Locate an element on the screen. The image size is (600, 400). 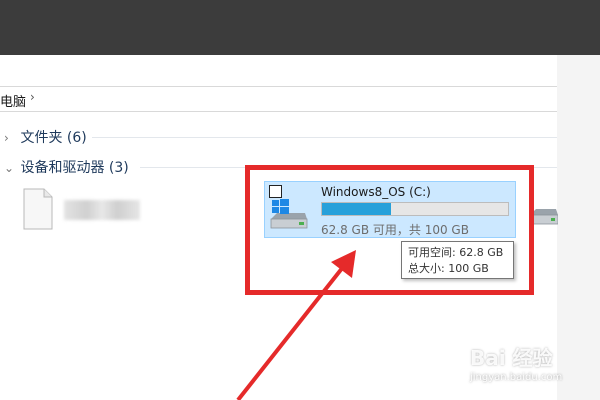
section-label-devices: 设备和驱动器 (3) is located at coordinates (74, 168).